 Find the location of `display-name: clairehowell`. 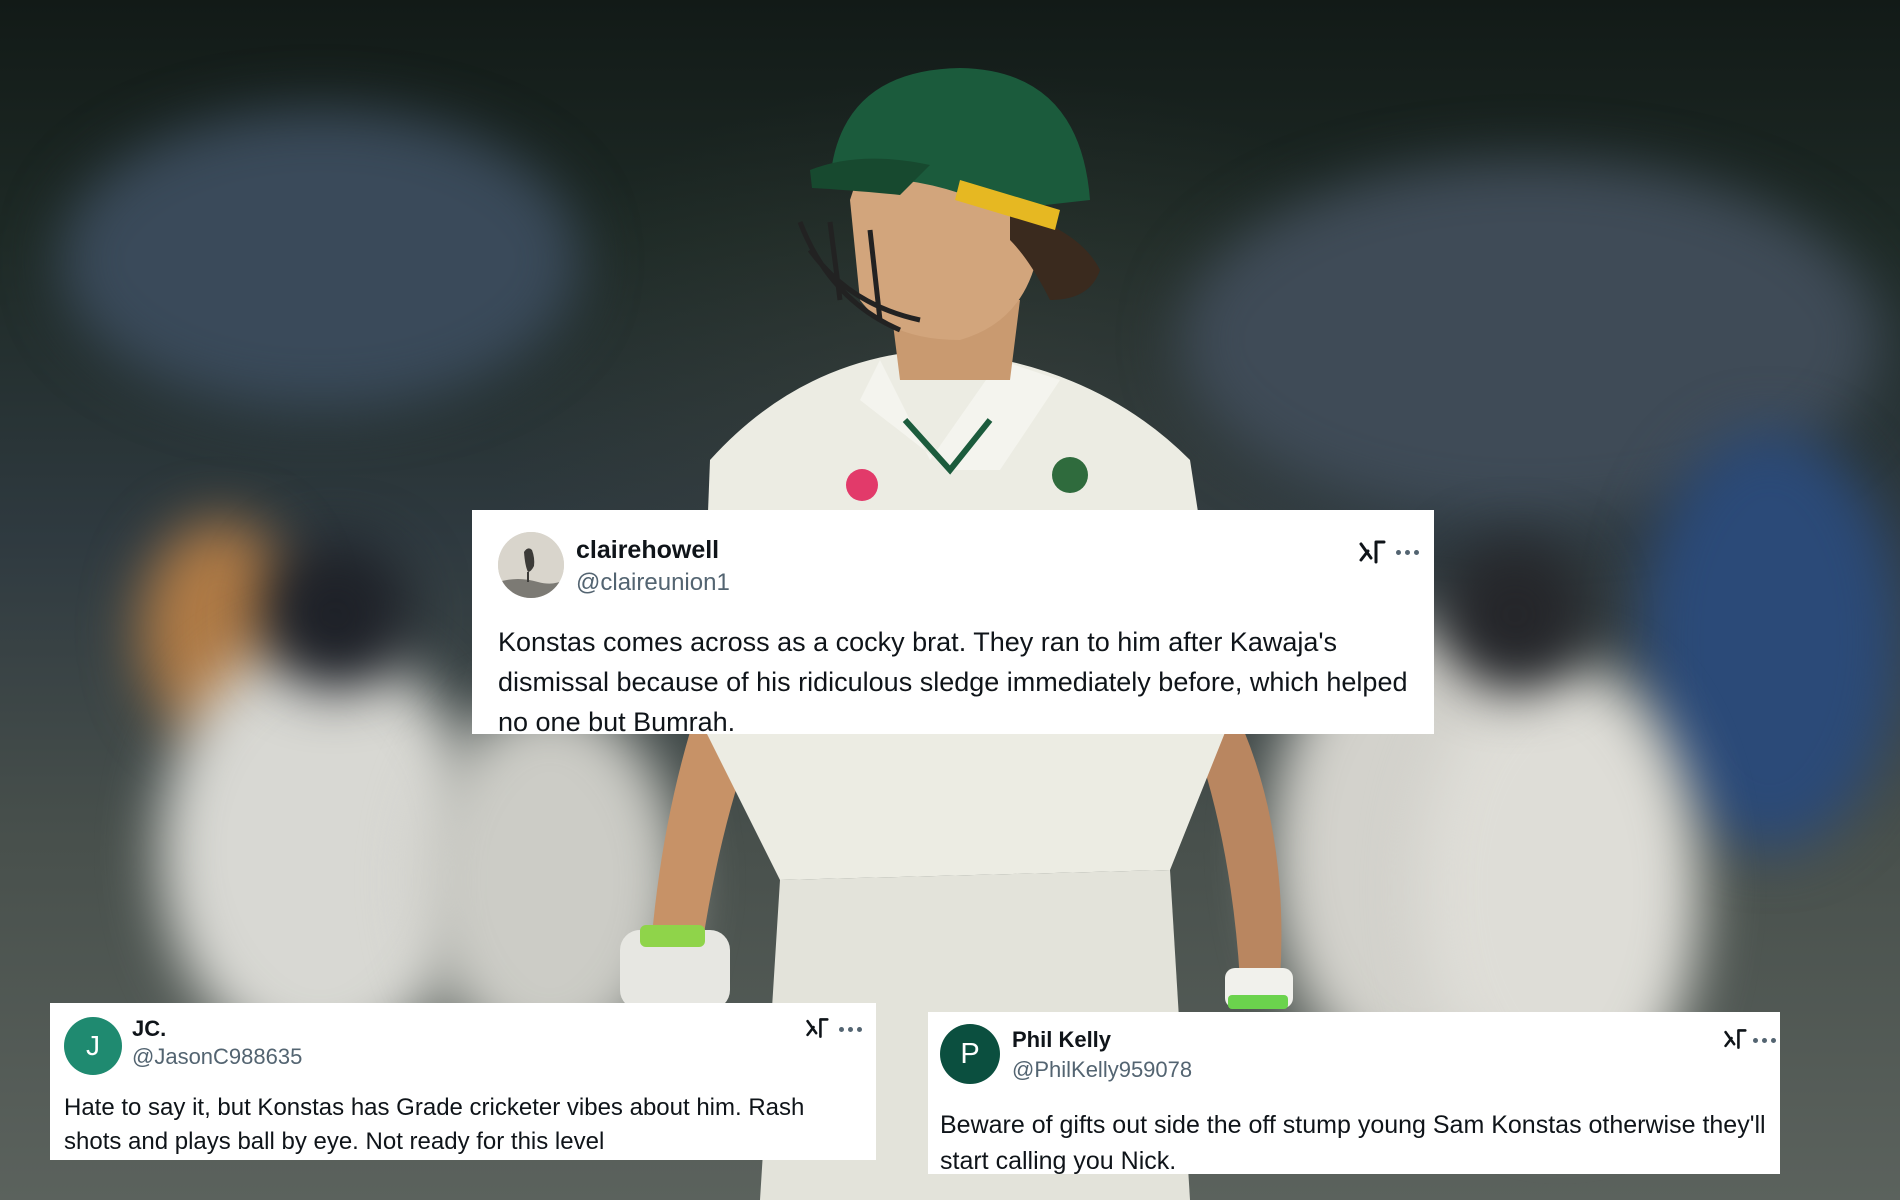

display-name: clairehowell is located at coordinates (647, 550).